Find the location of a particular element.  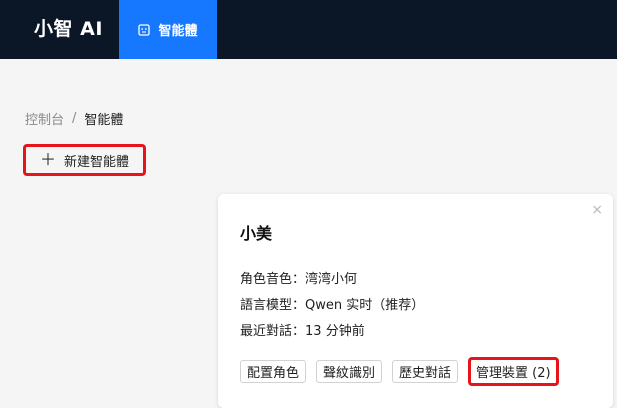

breadcrumb: 控制台 / 智能體 is located at coordinates (74, 118).